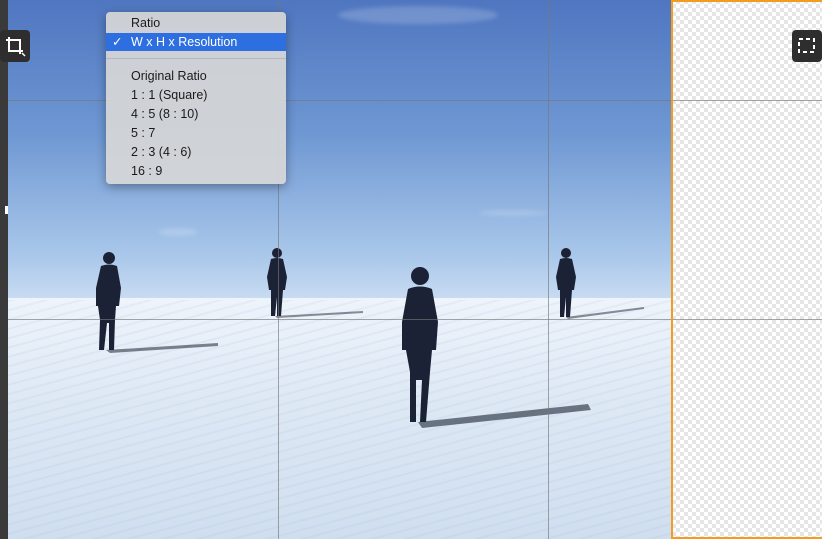 The height and width of the screenshot is (539, 822). I want to click on menu-separator, so click(196, 58).